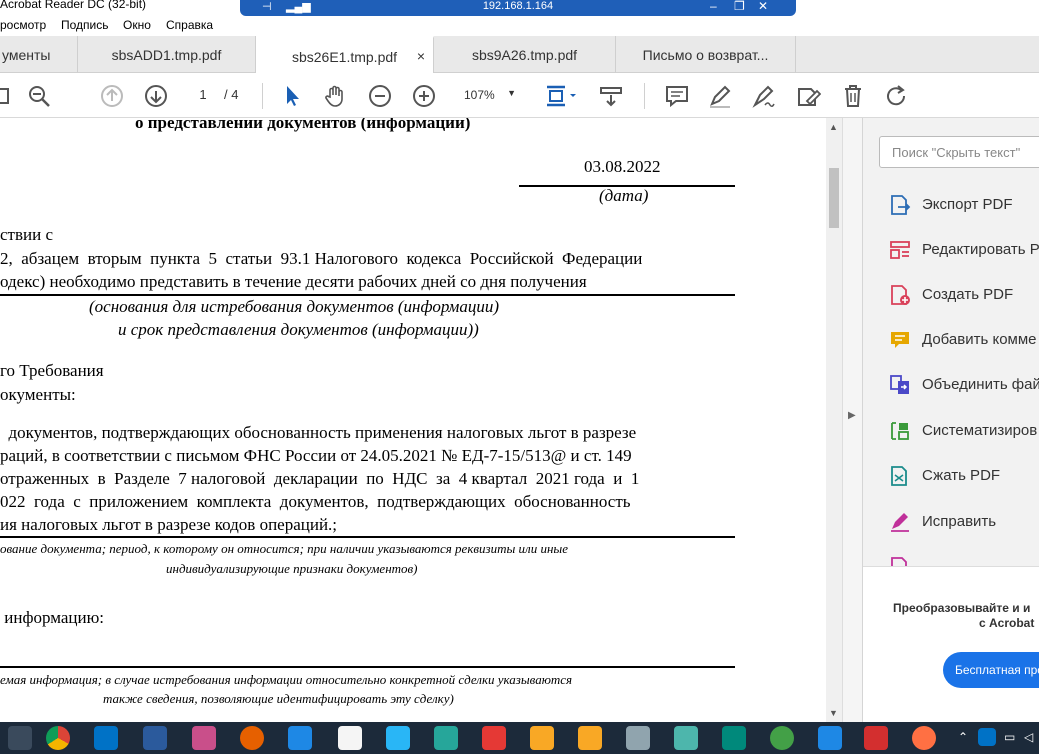  What do you see at coordinates (834, 420) in the screenshot?
I see `document-scrollbar: ▲ ▼` at bounding box center [834, 420].